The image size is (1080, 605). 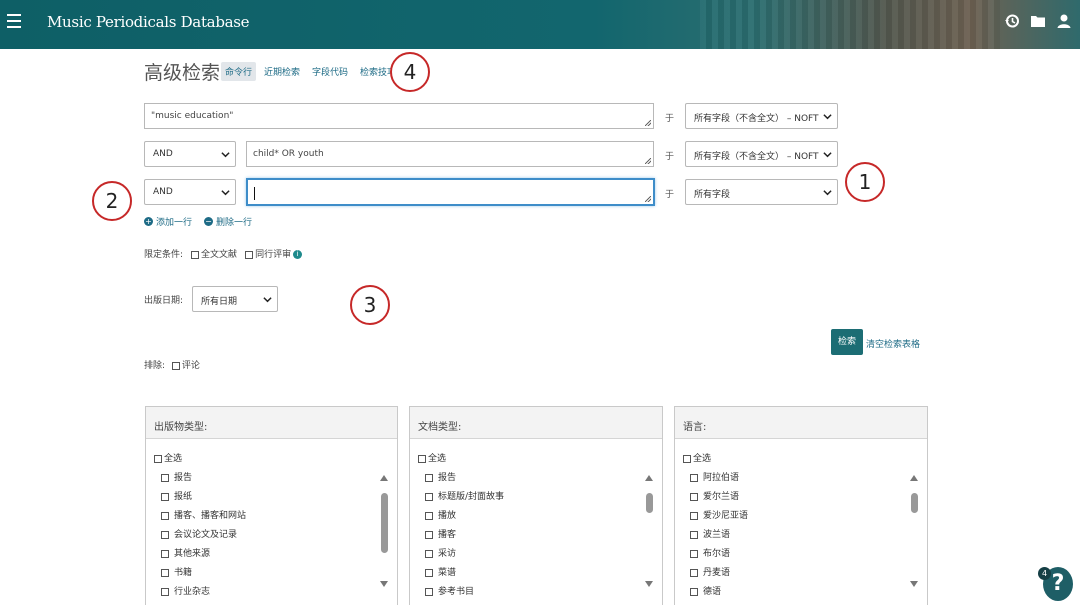 What do you see at coordinates (203, 520) in the screenshot?
I see `list-item: 播客、播客和网站` at bounding box center [203, 520].